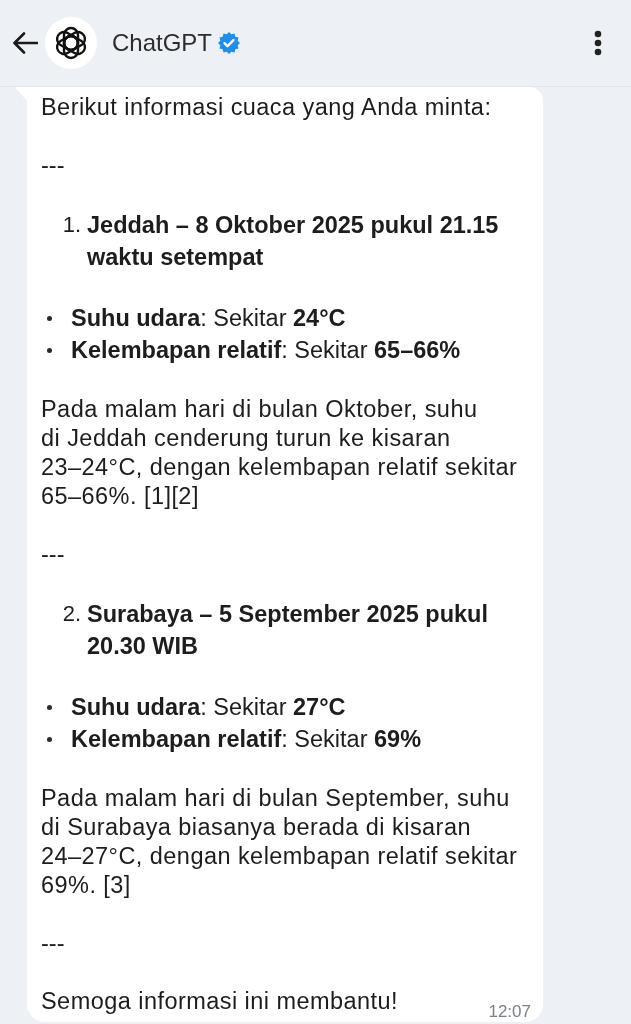 The width and height of the screenshot is (631, 1024). I want to click on more-options-icon, so click(598, 43).